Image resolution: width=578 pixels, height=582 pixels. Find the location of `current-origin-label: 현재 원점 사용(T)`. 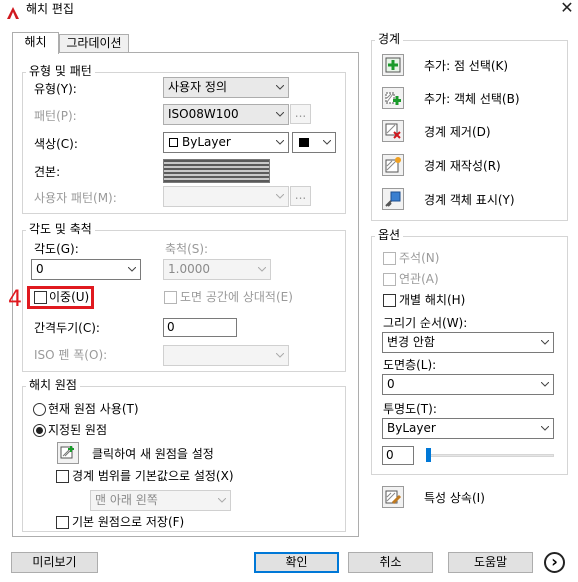

current-origin-label: 현재 원점 사용(T) is located at coordinates (93, 409).